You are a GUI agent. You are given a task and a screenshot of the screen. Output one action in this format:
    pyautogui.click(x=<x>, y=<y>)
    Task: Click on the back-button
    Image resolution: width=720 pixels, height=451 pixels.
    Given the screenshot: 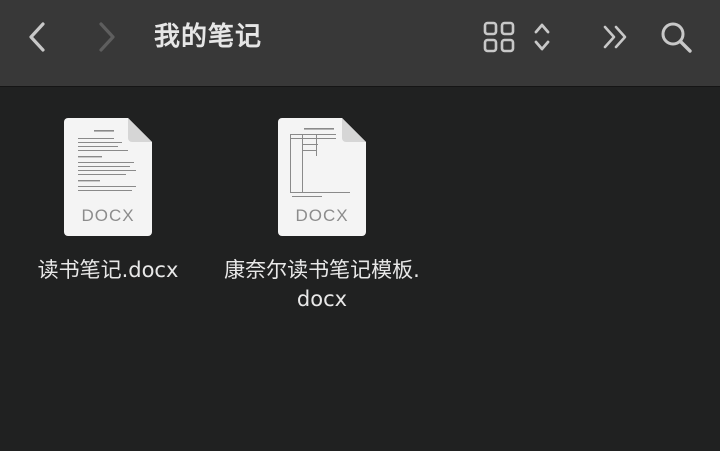 What is the action you would take?
    pyautogui.click(x=37, y=37)
    